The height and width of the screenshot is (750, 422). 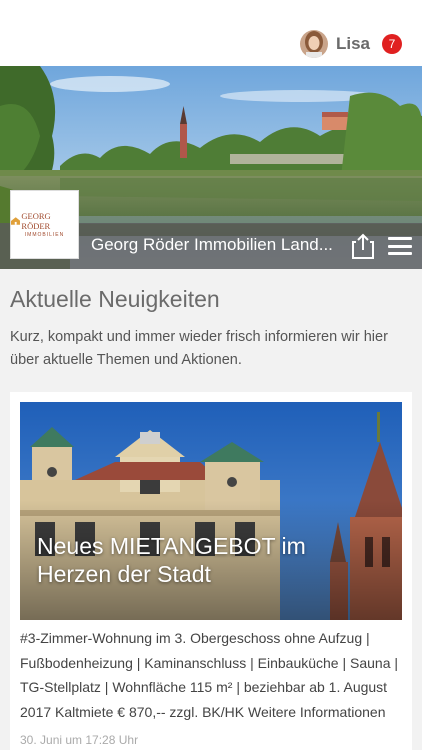 What do you see at coordinates (44, 221) in the screenshot?
I see `logo-wordmark: GEORG RÖDER` at bounding box center [44, 221].